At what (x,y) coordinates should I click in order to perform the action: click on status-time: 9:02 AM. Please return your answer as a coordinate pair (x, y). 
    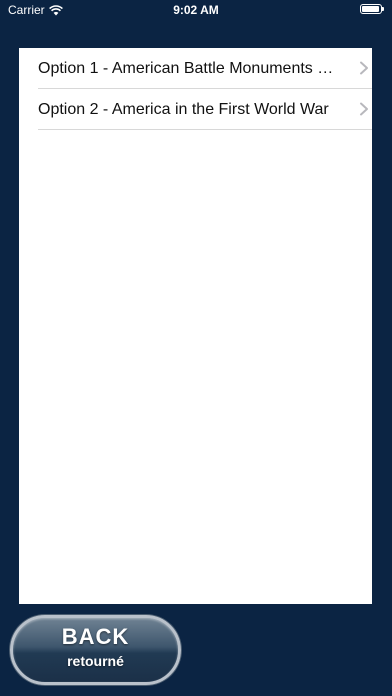
    Looking at the image, I should click on (196, 10).